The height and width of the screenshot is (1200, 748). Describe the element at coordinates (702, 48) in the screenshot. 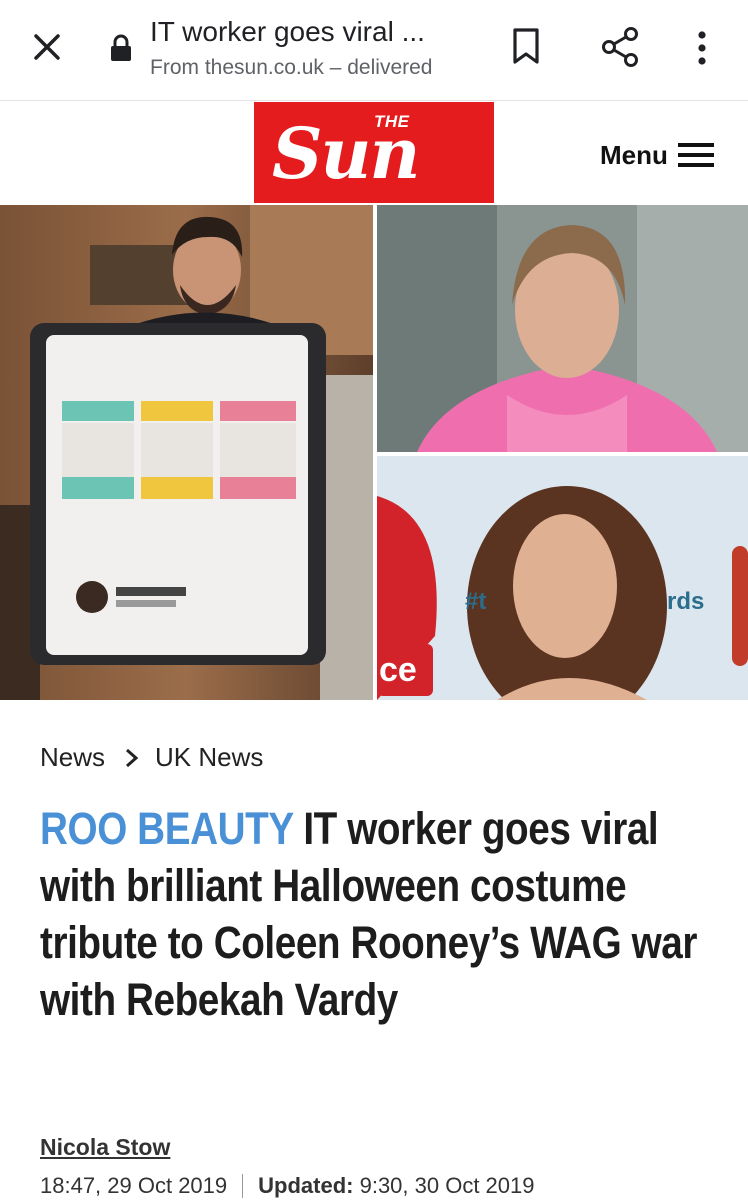

I see `more-vert-icon` at that location.